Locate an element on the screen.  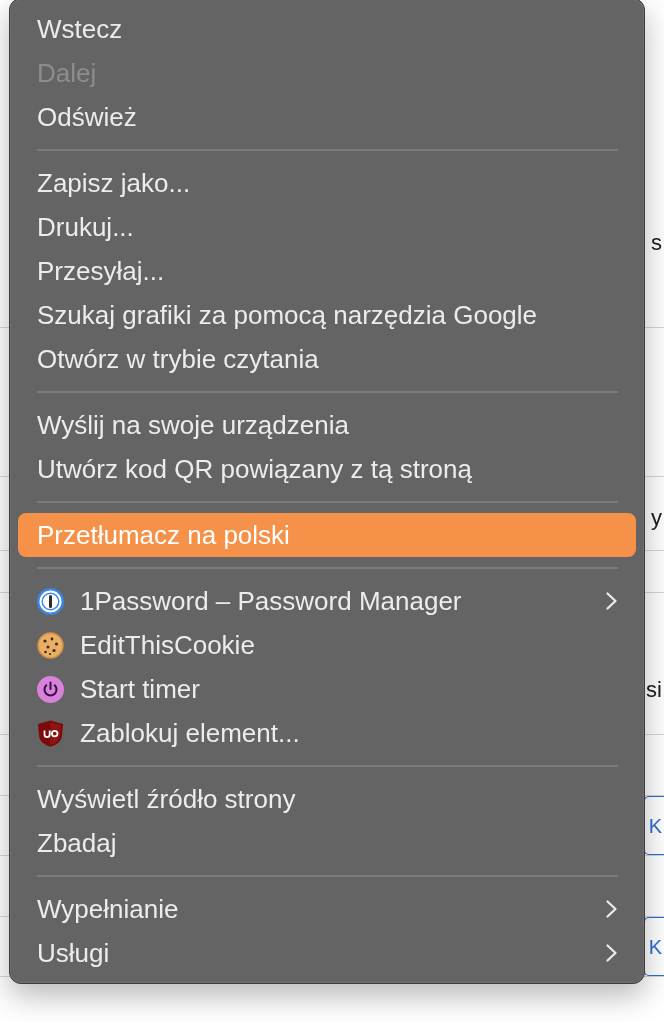
menu-item: Usługi is located at coordinates (327, 953).